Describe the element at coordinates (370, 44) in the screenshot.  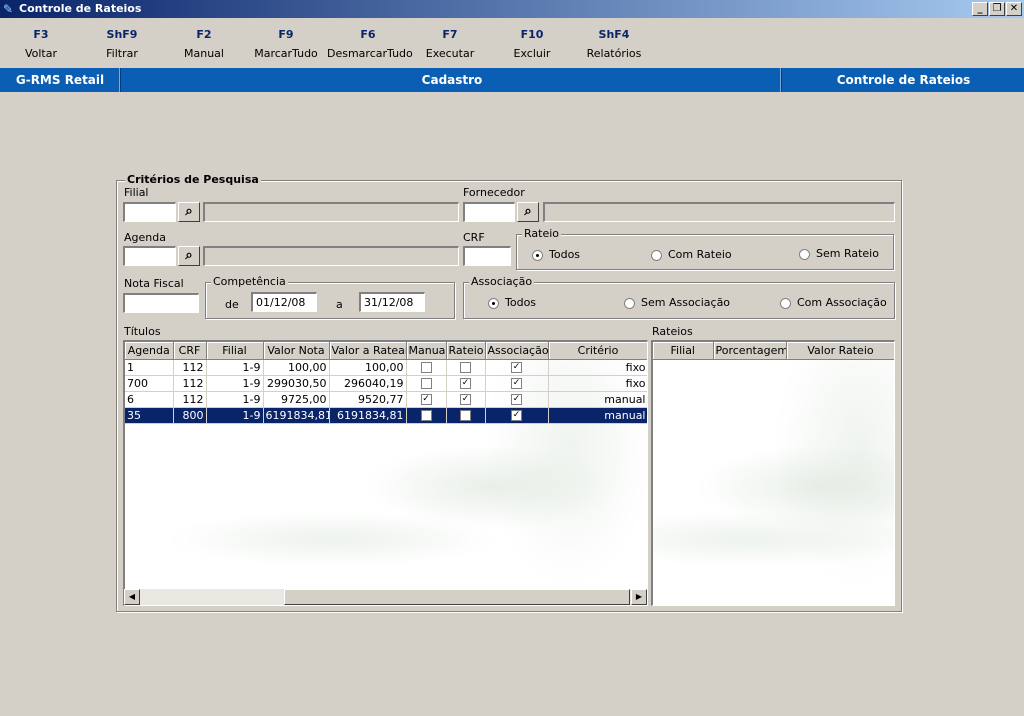
I see `desmarcar-tudo-button: F6 DesmarcarTudo` at that location.